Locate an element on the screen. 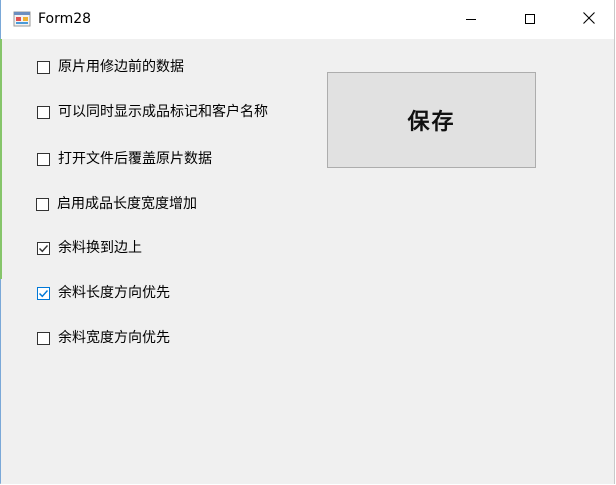  checkbox-overwrite-original-data: 打开文件后覆盖原片数据 is located at coordinates (124, 159).